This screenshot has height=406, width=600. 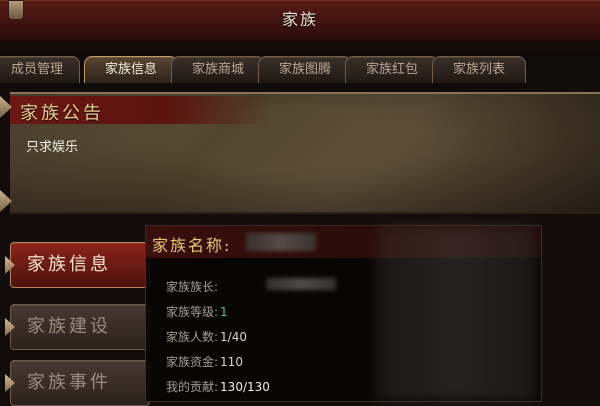 I want to click on stat-value: 1/40, so click(x=233, y=337).